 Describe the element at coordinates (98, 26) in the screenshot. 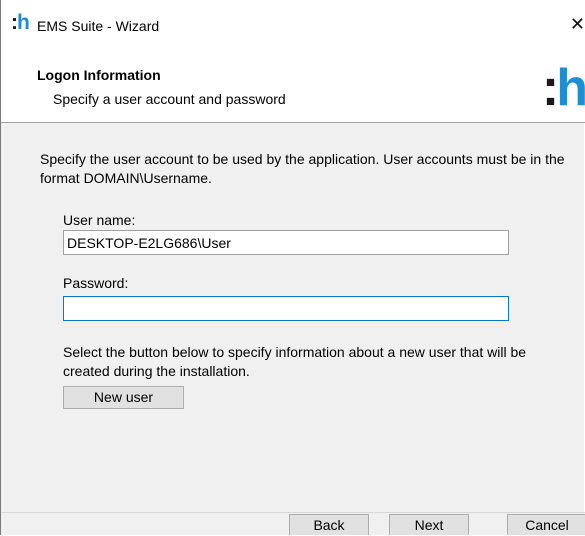

I see `window-title: EMS Suite - Wizard` at that location.